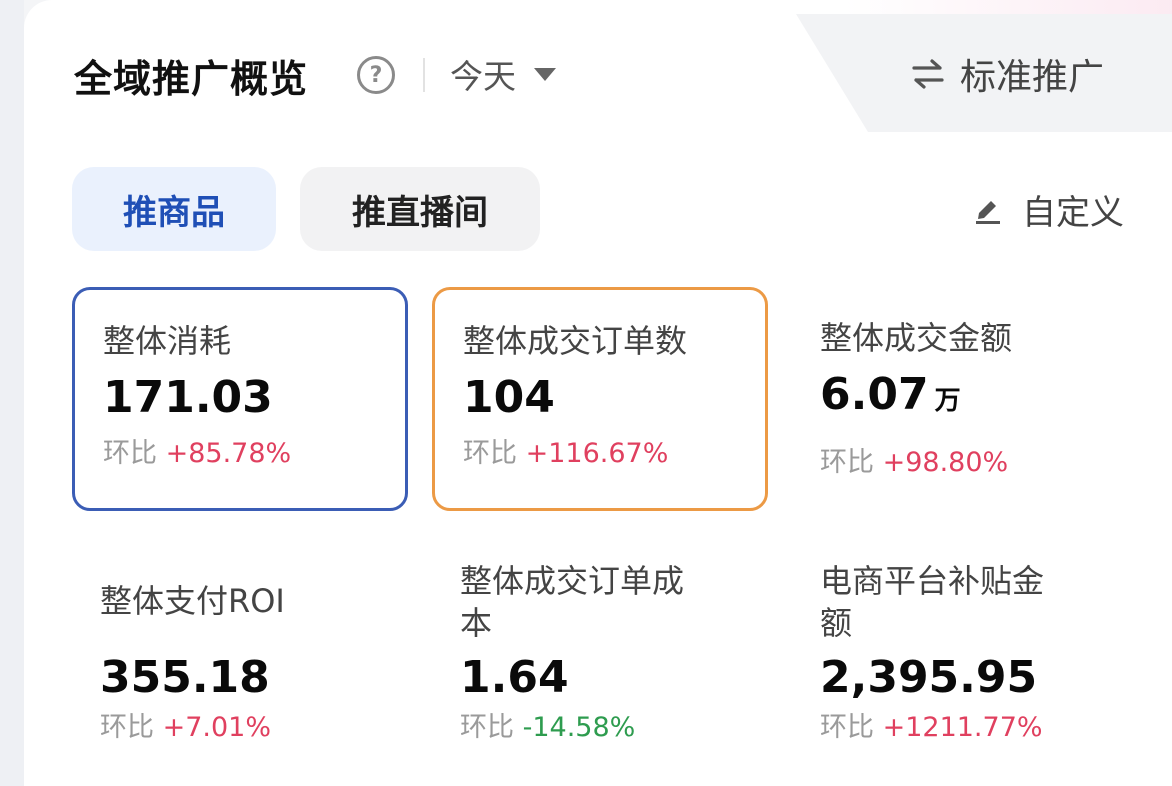  What do you see at coordinates (600, 399) in the screenshot?
I see `metric-card-total-orders: 整体成交订单数 104 环比 +116.67%` at bounding box center [600, 399].